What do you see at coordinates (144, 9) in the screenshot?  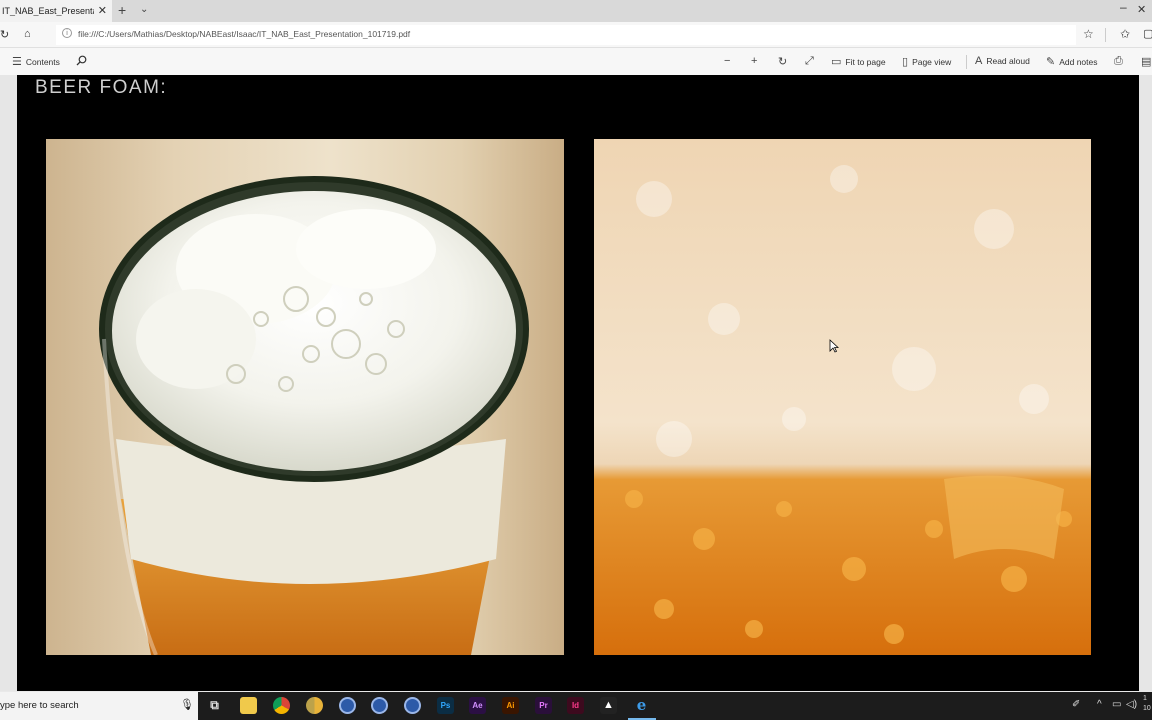 I see `tab-list-chevron-icon: ⌄` at bounding box center [144, 9].